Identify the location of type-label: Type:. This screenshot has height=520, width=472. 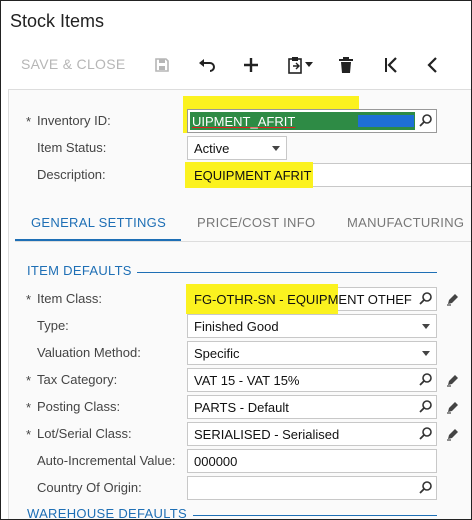
(53, 325).